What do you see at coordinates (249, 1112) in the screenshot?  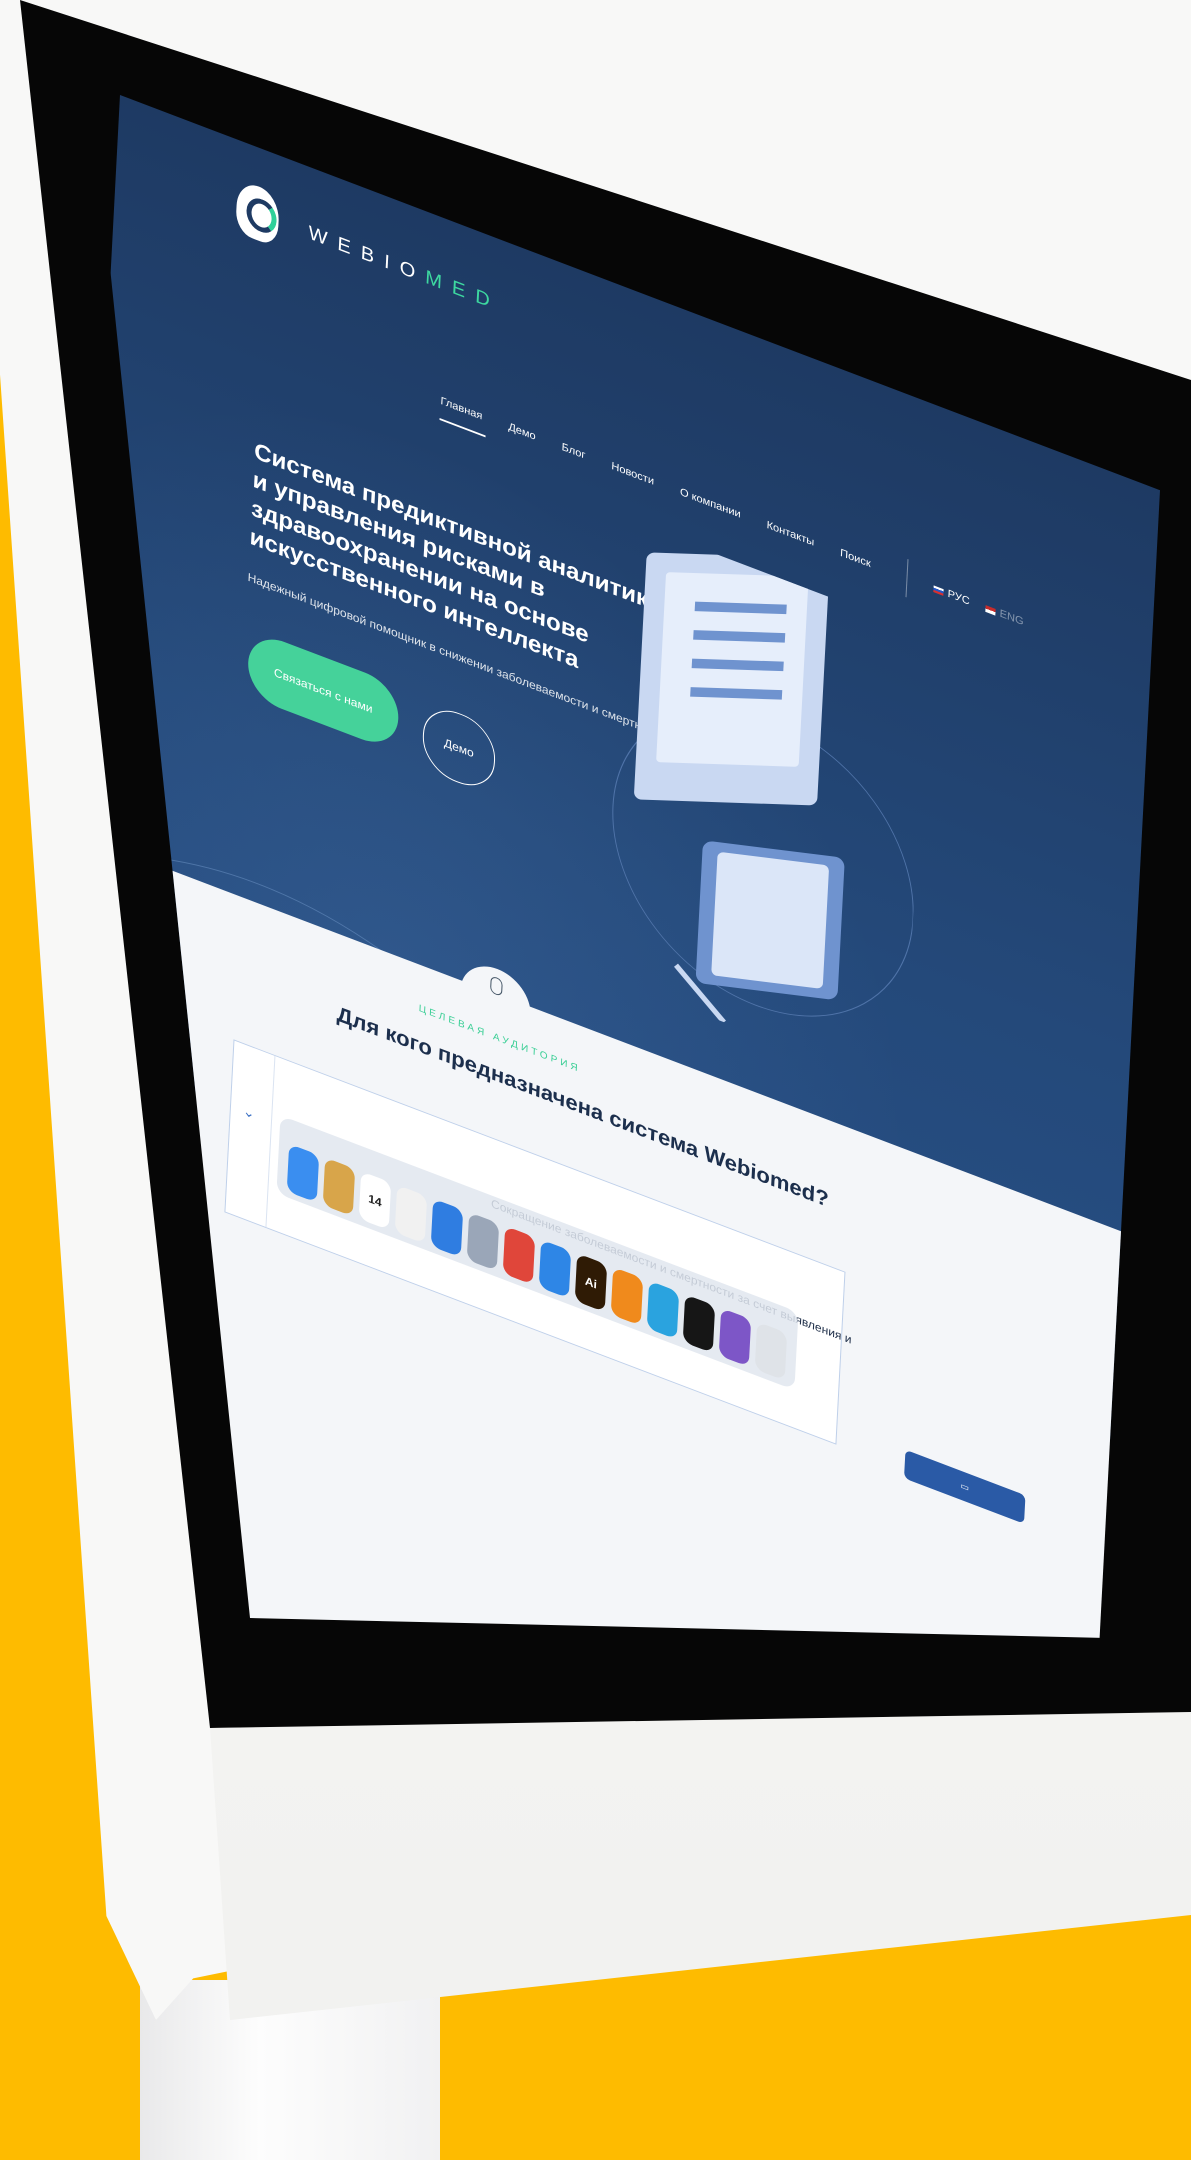 I see `chevron-down-icon: ⌄` at bounding box center [249, 1112].